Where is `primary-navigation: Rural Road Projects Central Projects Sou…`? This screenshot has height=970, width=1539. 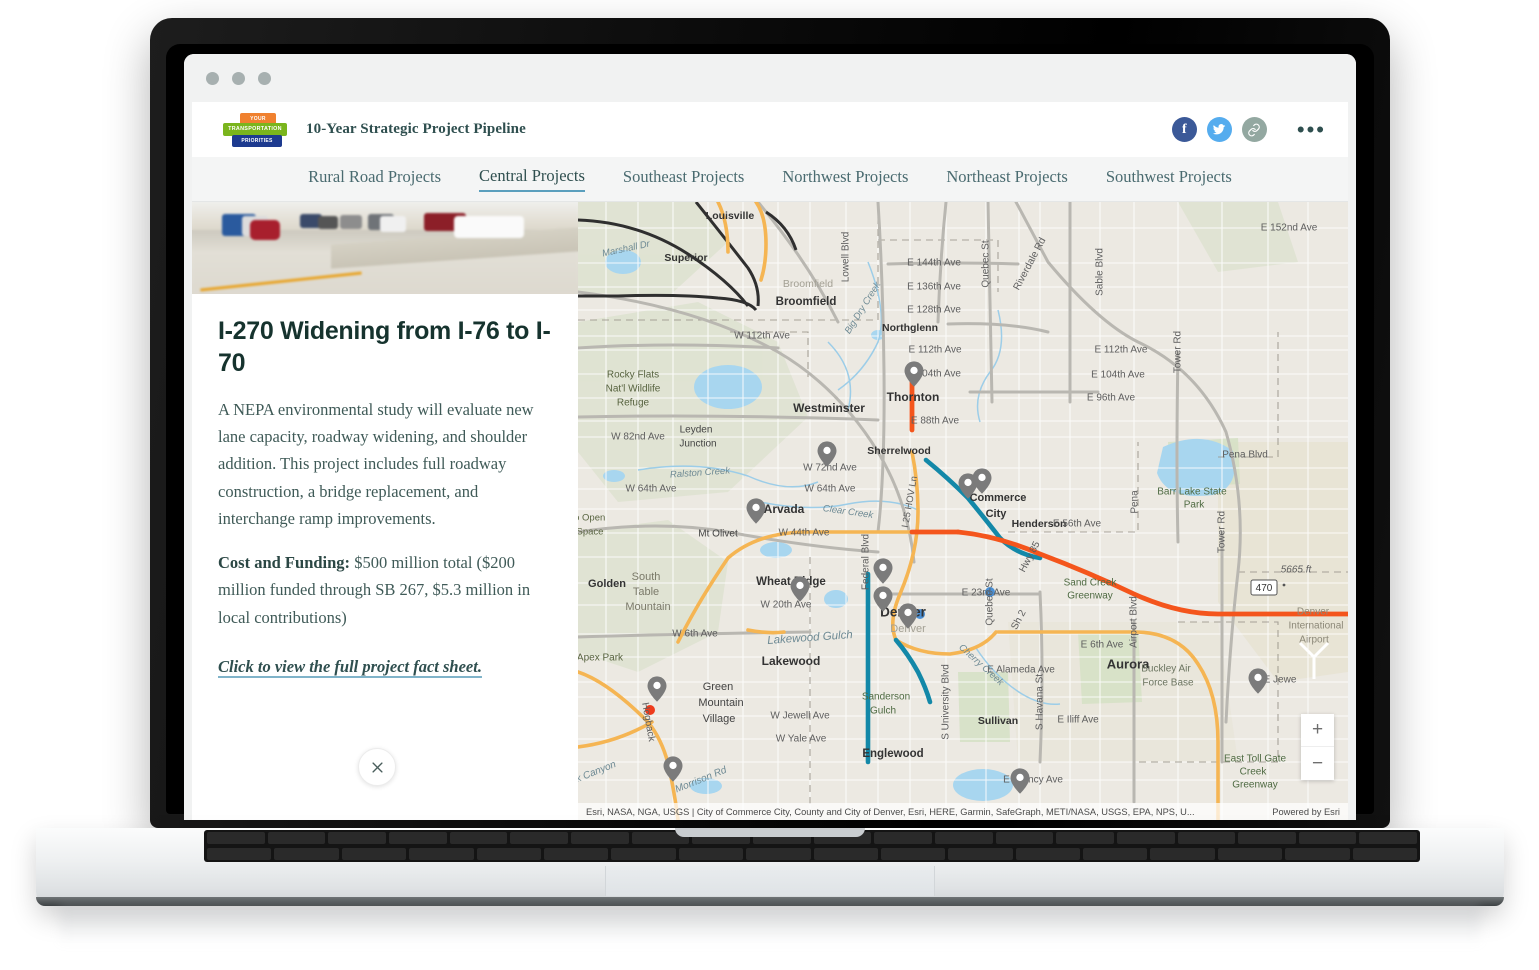 primary-navigation: Rural Road Projects Central Projects Sou… is located at coordinates (770, 179).